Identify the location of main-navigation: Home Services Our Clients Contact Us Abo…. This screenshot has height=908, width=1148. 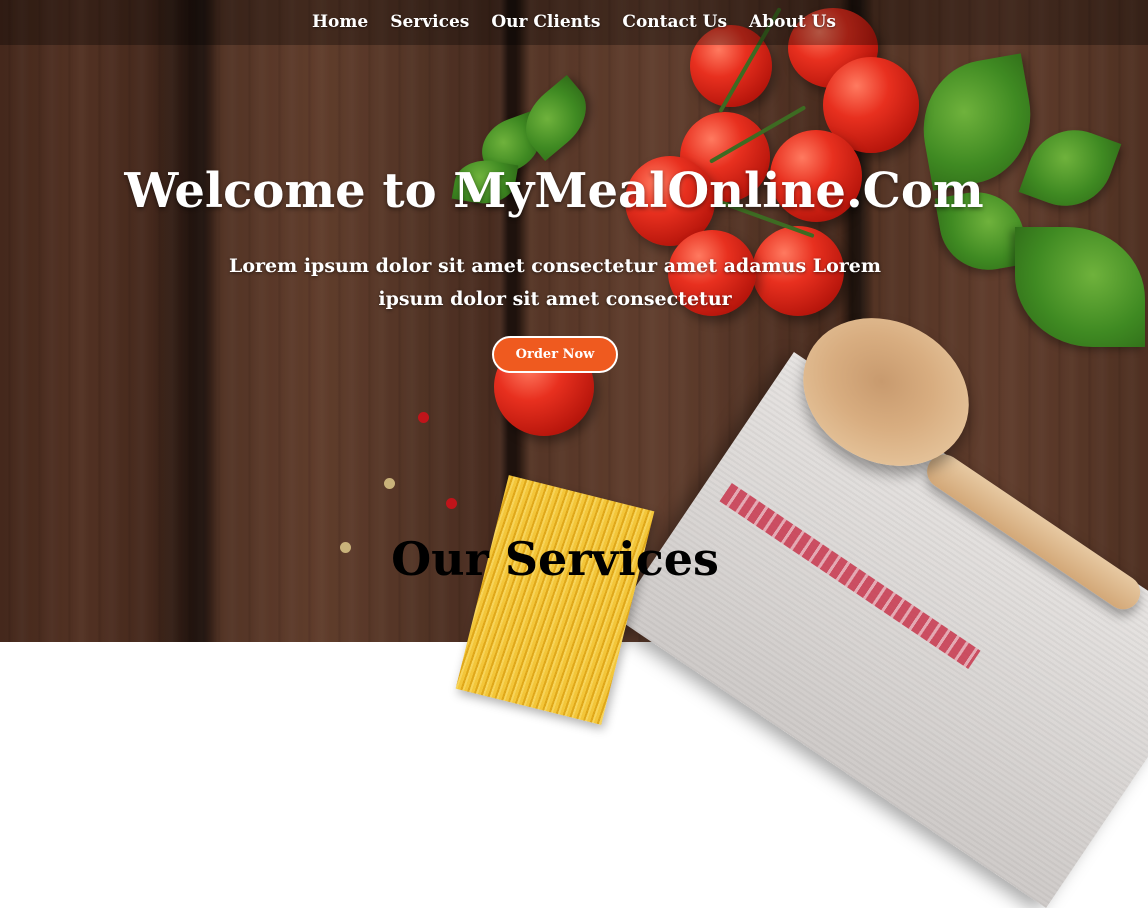
(574, 22).